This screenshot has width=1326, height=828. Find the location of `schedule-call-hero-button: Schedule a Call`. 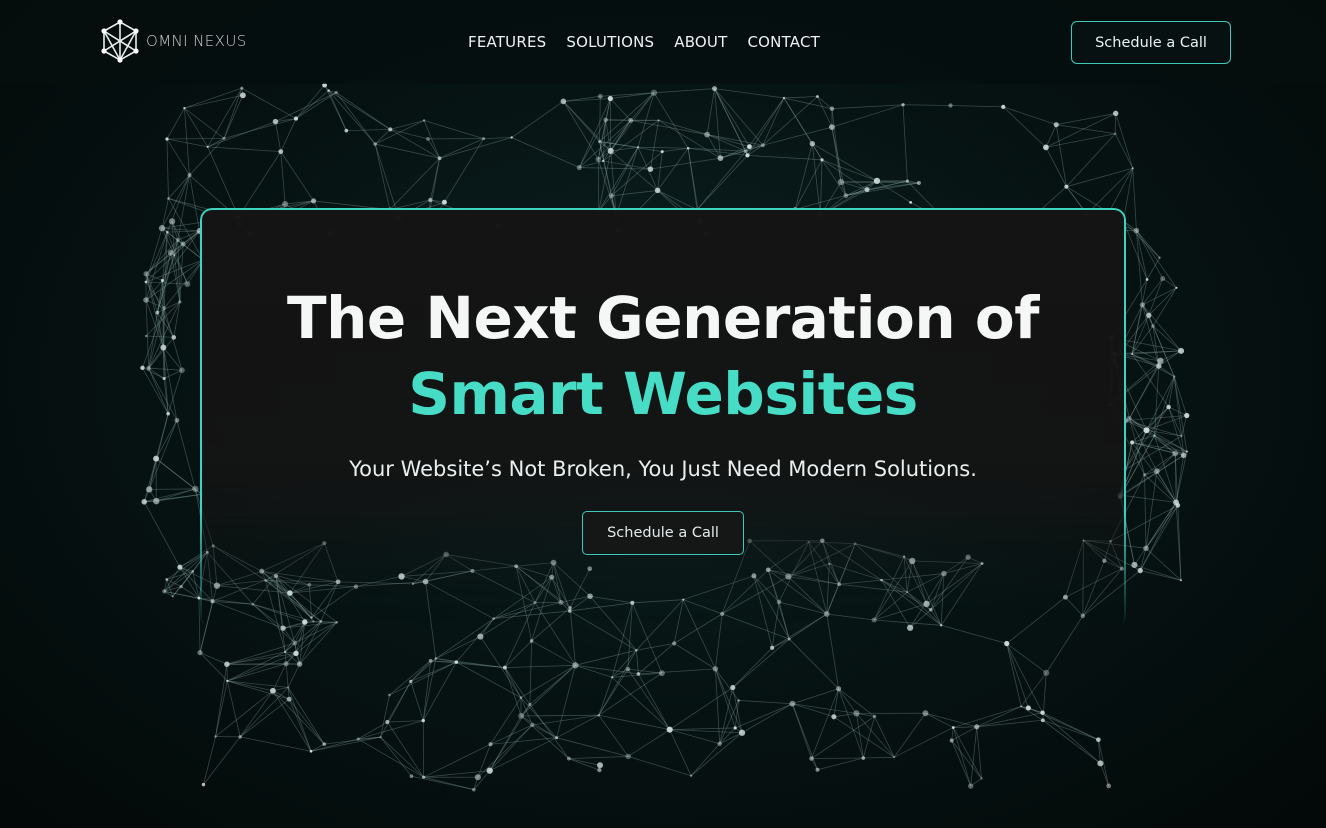

schedule-call-hero-button: Schedule a Call is located at coordinates (663, 533).